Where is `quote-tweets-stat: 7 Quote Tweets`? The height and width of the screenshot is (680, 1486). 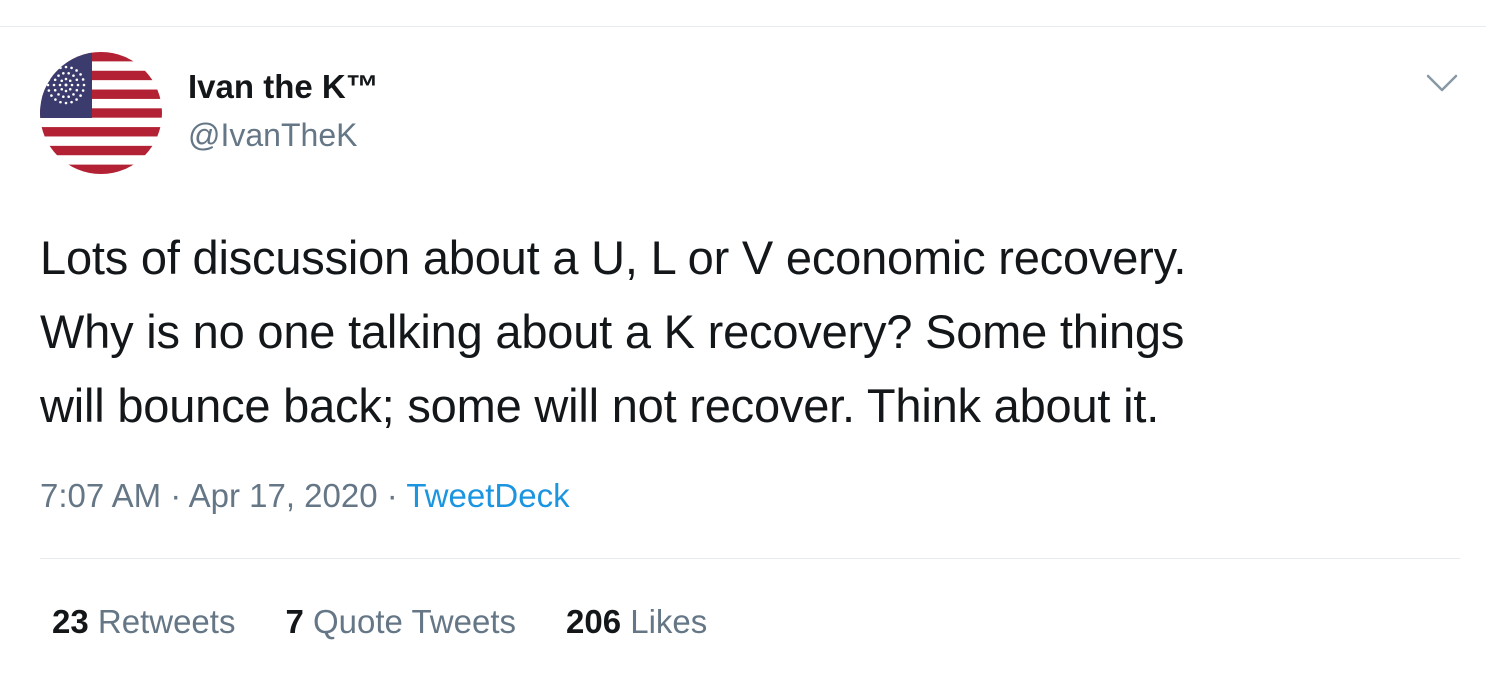 quote-tweets-stat: 7 Quote Tweets is located at coordinates (400, 622).